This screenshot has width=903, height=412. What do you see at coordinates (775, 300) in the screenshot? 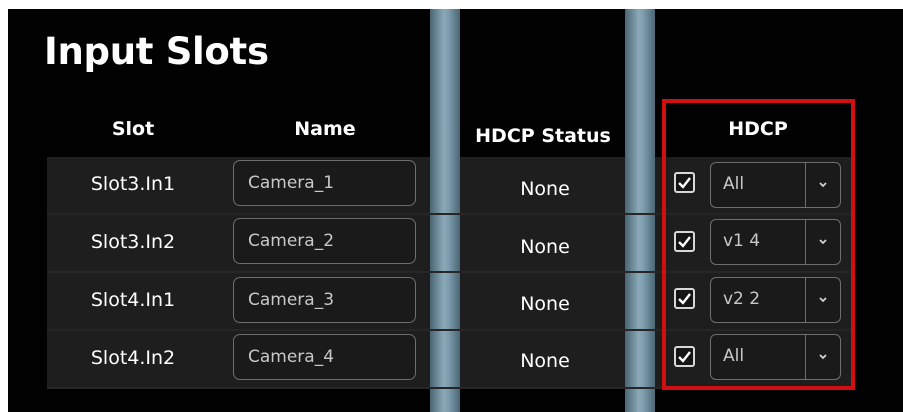
I see `hdcp-select: v2 2` at bounding box center [775, 300].